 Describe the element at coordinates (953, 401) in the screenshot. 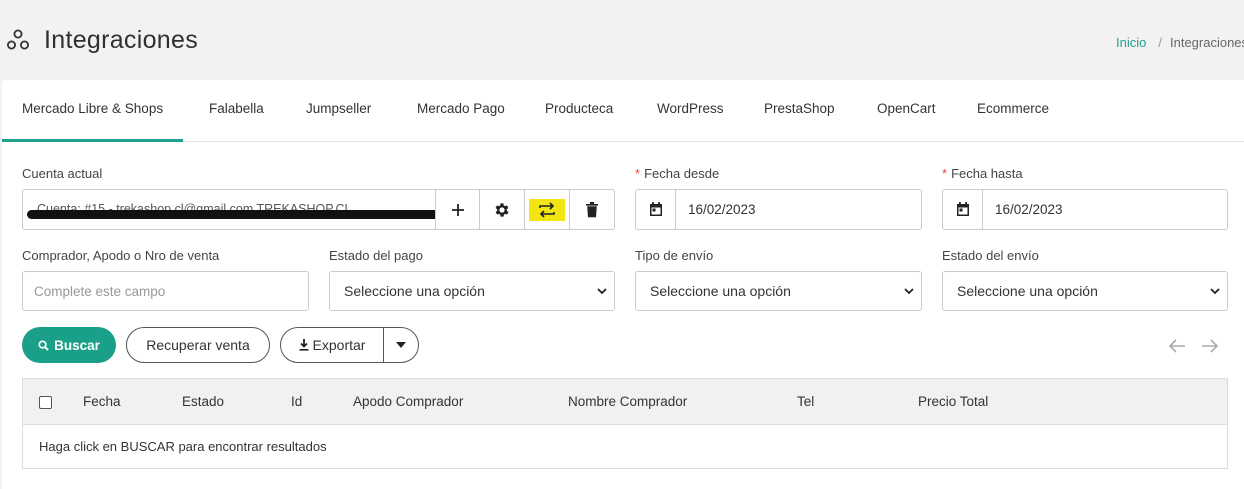

I see `column-header: Precio Total` at that location.